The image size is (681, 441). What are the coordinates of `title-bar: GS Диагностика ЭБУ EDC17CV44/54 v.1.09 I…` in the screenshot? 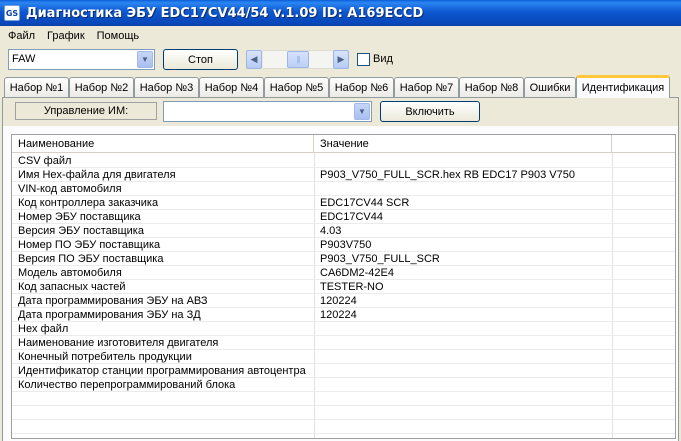 It's located at (340, 13).